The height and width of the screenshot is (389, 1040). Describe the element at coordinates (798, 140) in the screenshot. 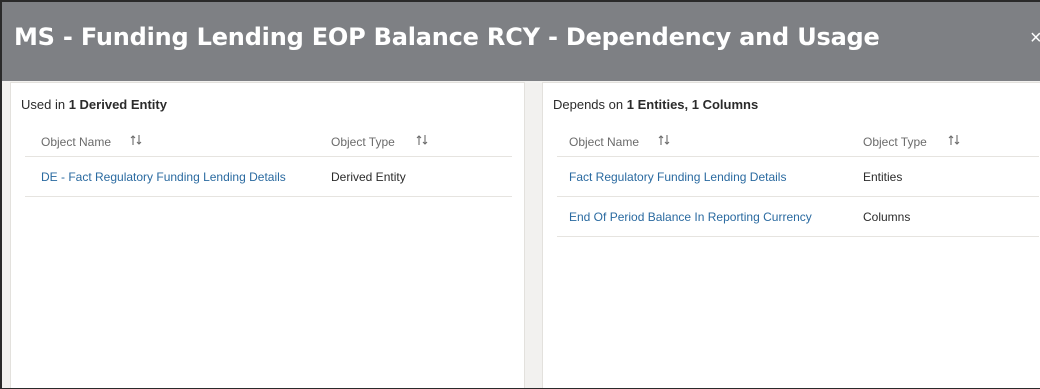

I see `depends-on-grid-header: Object Name Object Type` at that location.